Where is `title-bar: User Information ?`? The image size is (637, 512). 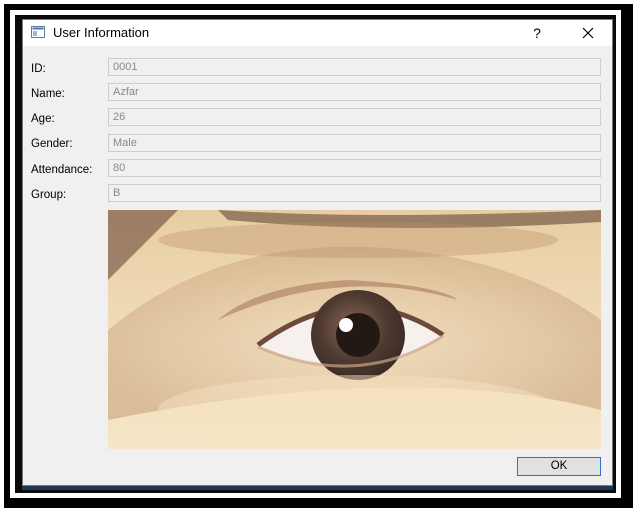
title-bar: User Information ? is located at coordinates (317, 33).